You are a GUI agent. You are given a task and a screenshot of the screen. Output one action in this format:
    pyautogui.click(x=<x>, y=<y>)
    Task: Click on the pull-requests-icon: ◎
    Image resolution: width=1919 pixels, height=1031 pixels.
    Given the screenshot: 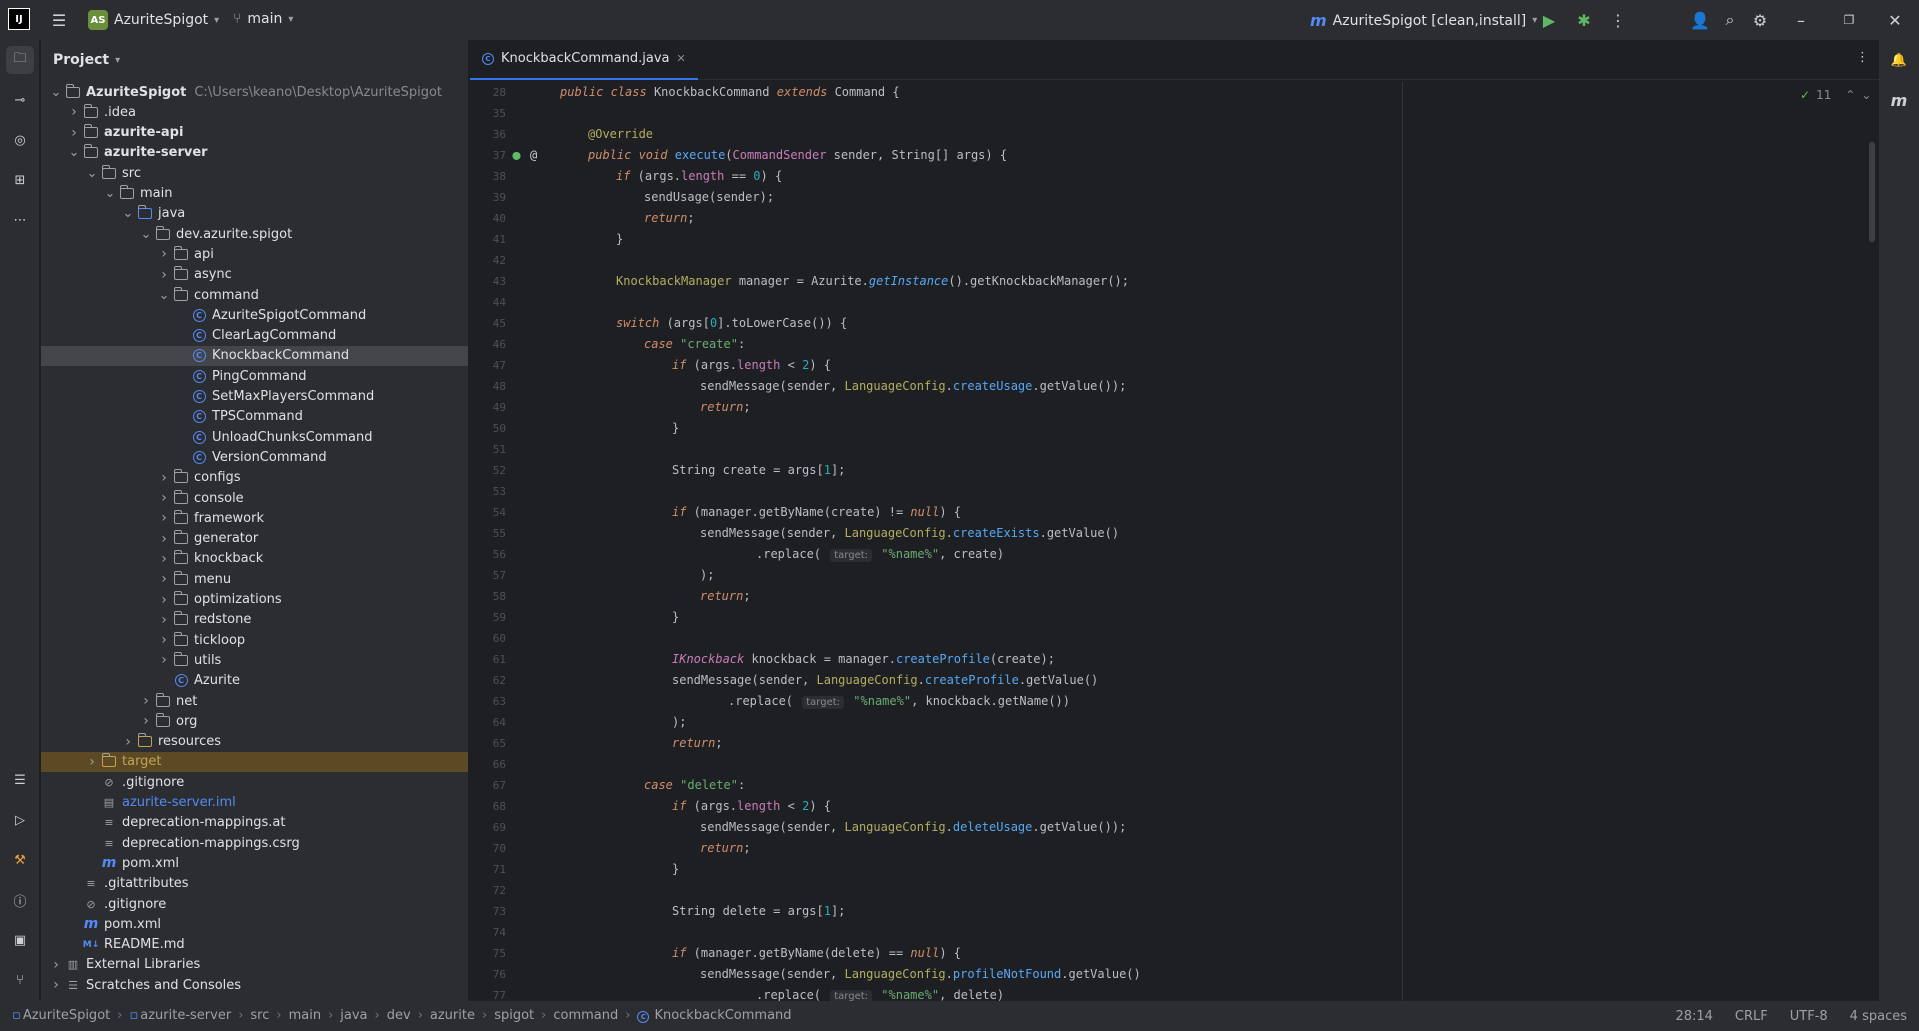 What is the action you would take?
    pyautogui.click(x=20, y=140)
    